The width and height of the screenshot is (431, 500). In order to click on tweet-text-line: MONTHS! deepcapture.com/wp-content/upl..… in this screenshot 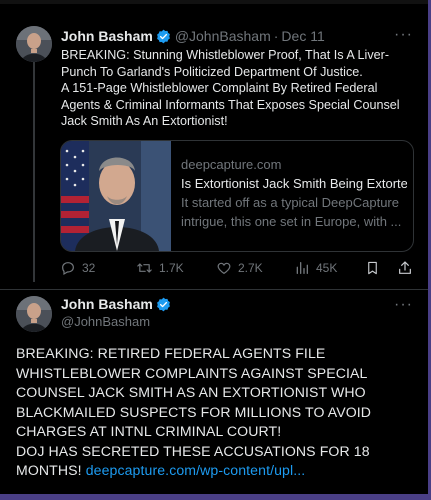, I will do `click(216, 471)`.